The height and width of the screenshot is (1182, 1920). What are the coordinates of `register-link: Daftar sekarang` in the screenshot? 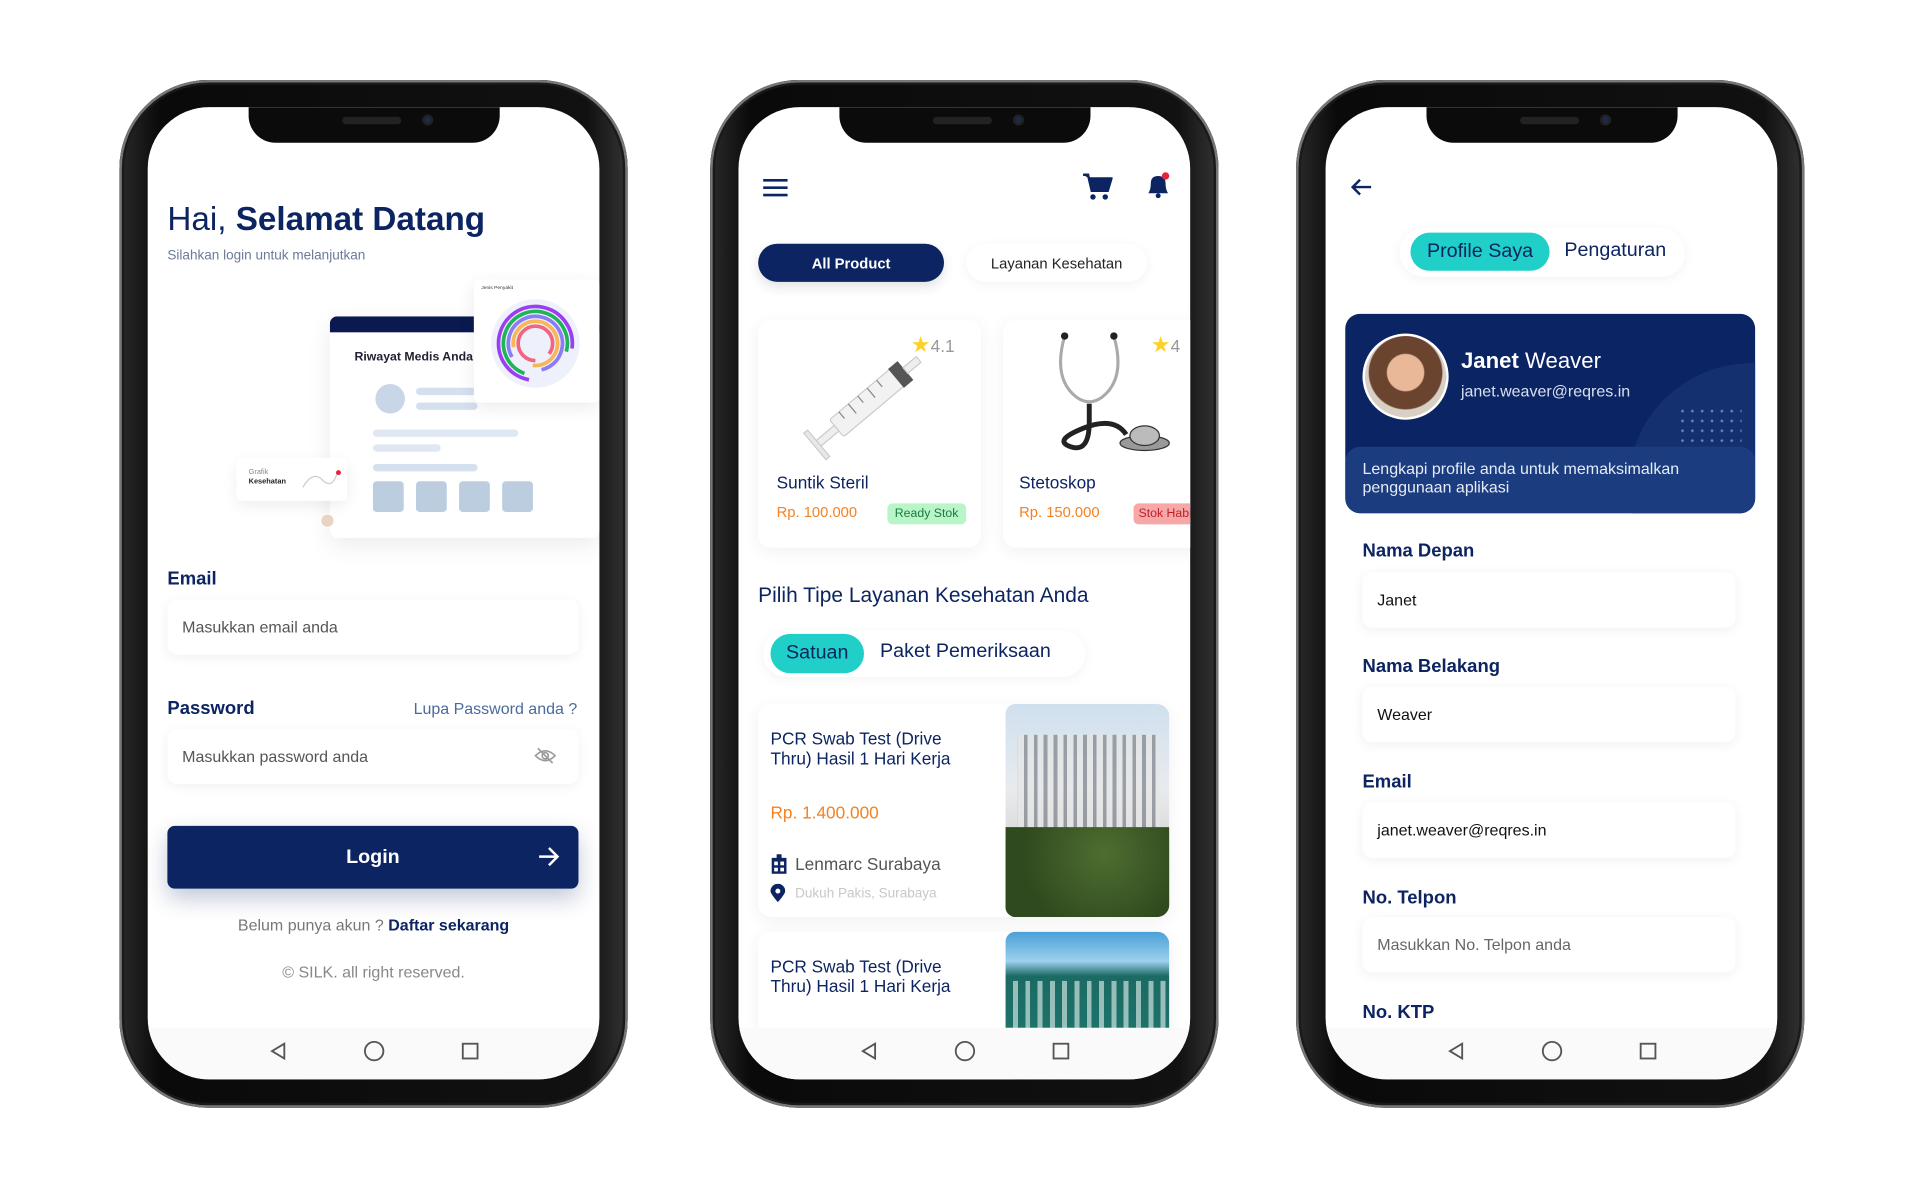 It's located at (448, 925).